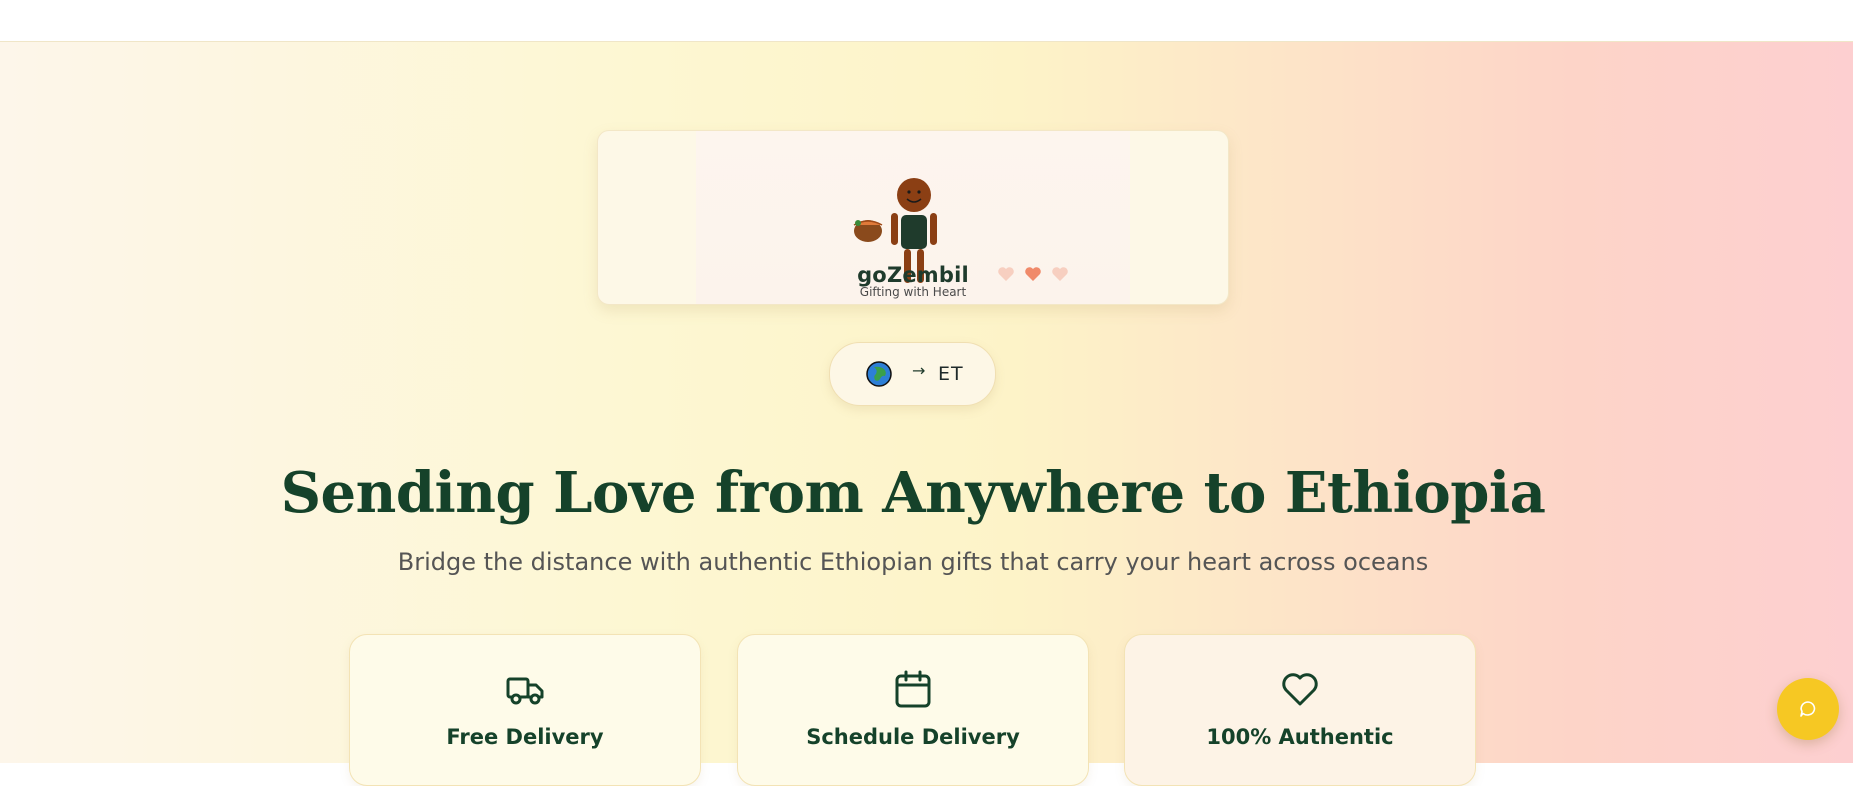  What do you see at coordinates (1300, 737) in the screenshot?
I see `feature-title: 100% Authentic` at bounding box center [1300, 737].